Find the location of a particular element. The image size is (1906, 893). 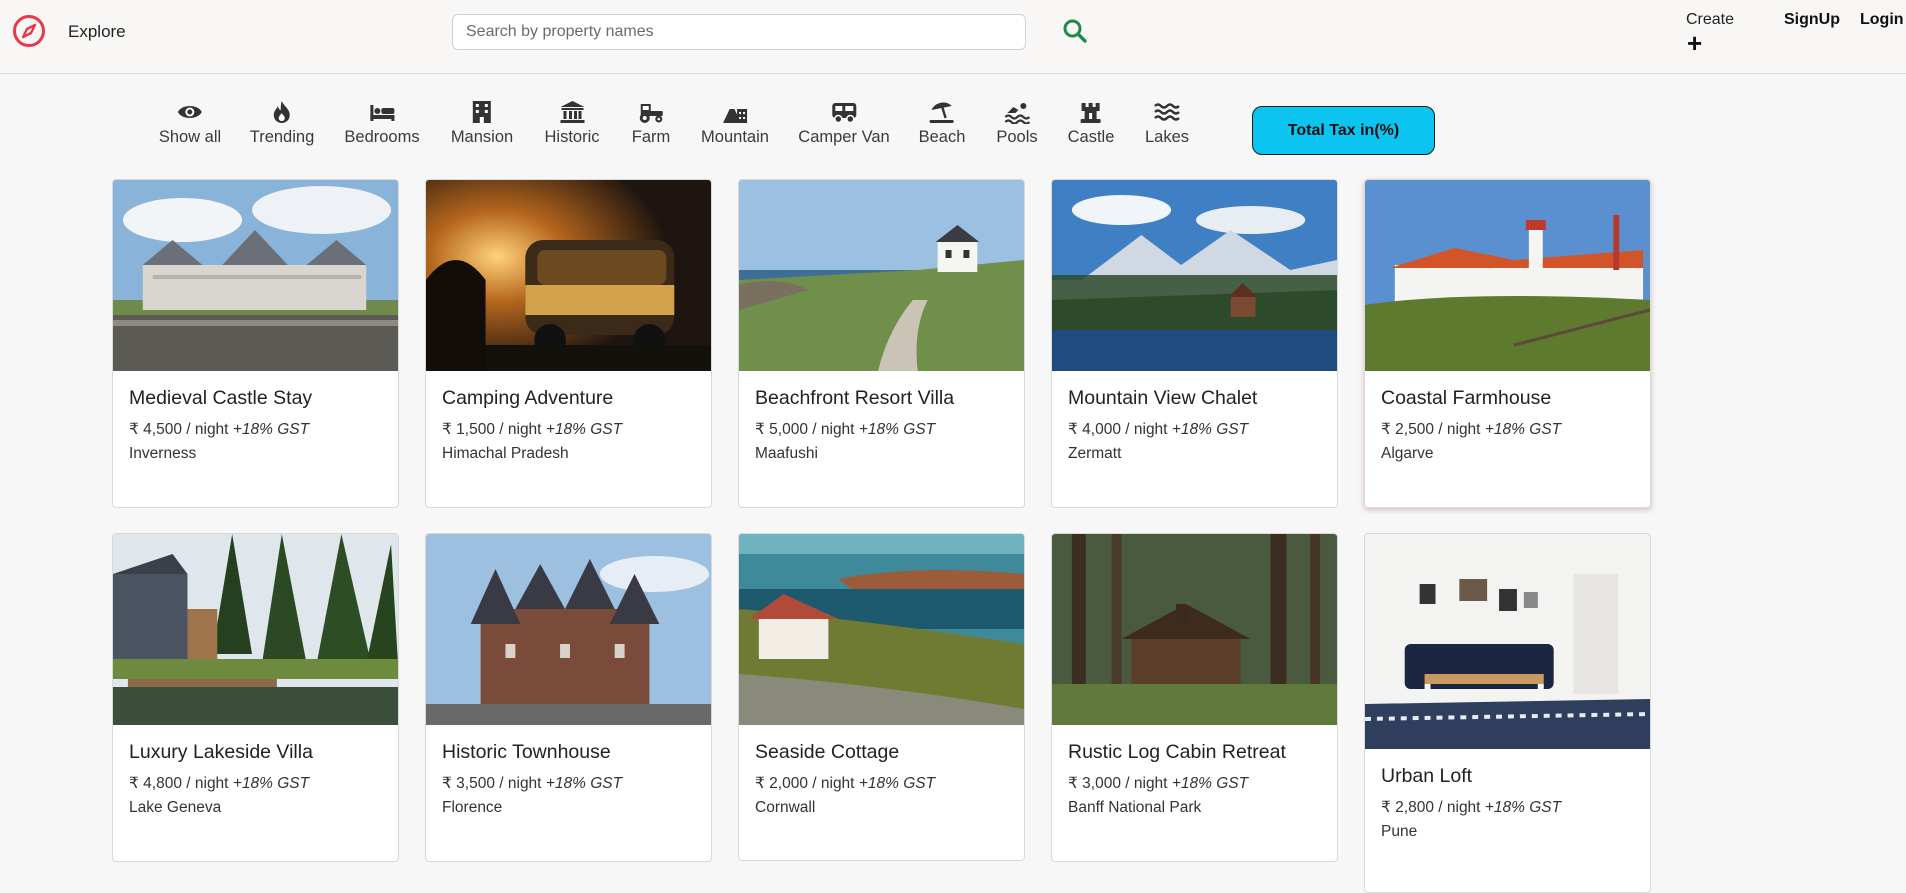

signup-link: SignUp is located at coordinates (1812, 20).